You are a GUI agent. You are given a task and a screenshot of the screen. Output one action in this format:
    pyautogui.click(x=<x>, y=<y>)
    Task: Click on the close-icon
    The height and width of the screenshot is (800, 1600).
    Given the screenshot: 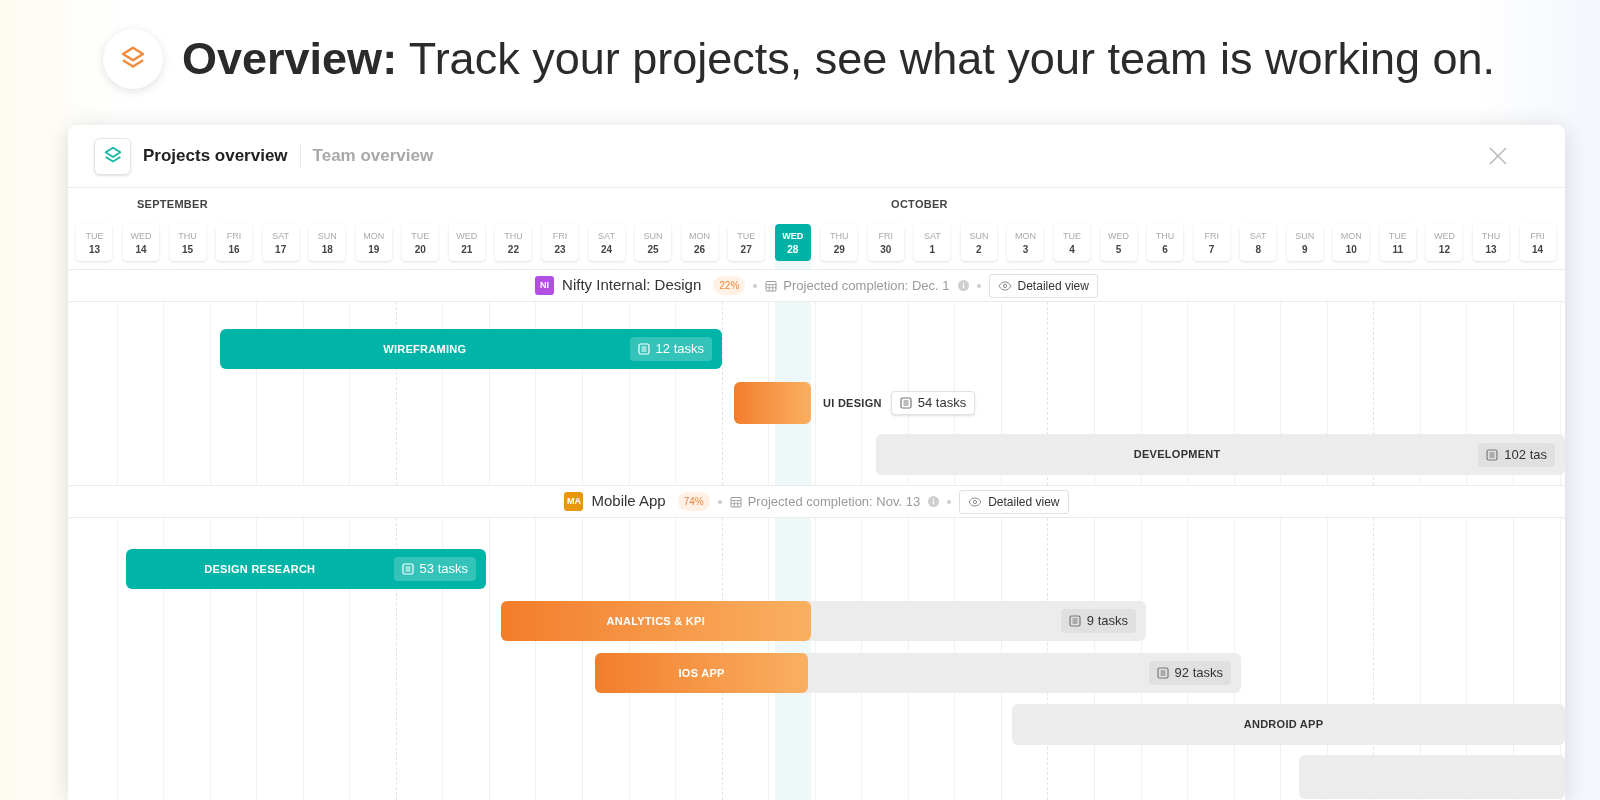 What is the action you would take?
    pyautogui.click(x=1498, y=156)
    